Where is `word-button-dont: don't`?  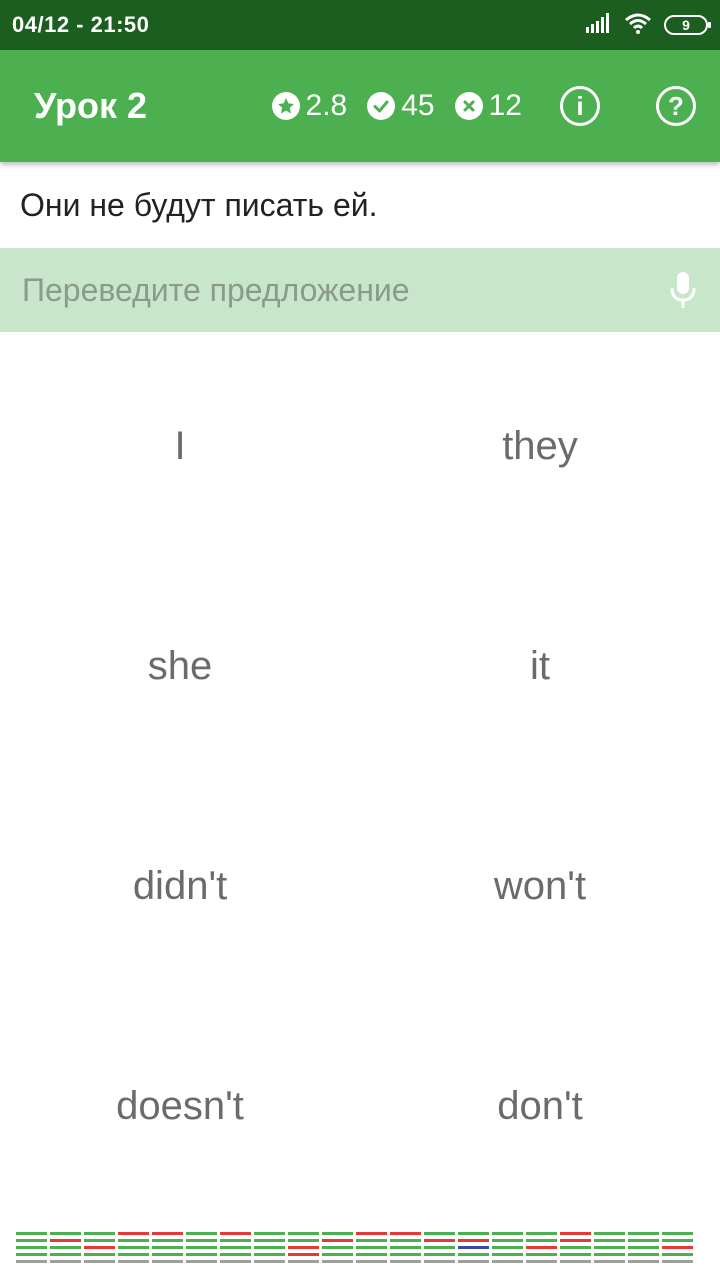
word-button-dont: don't is located at coordinates (540, 1106).